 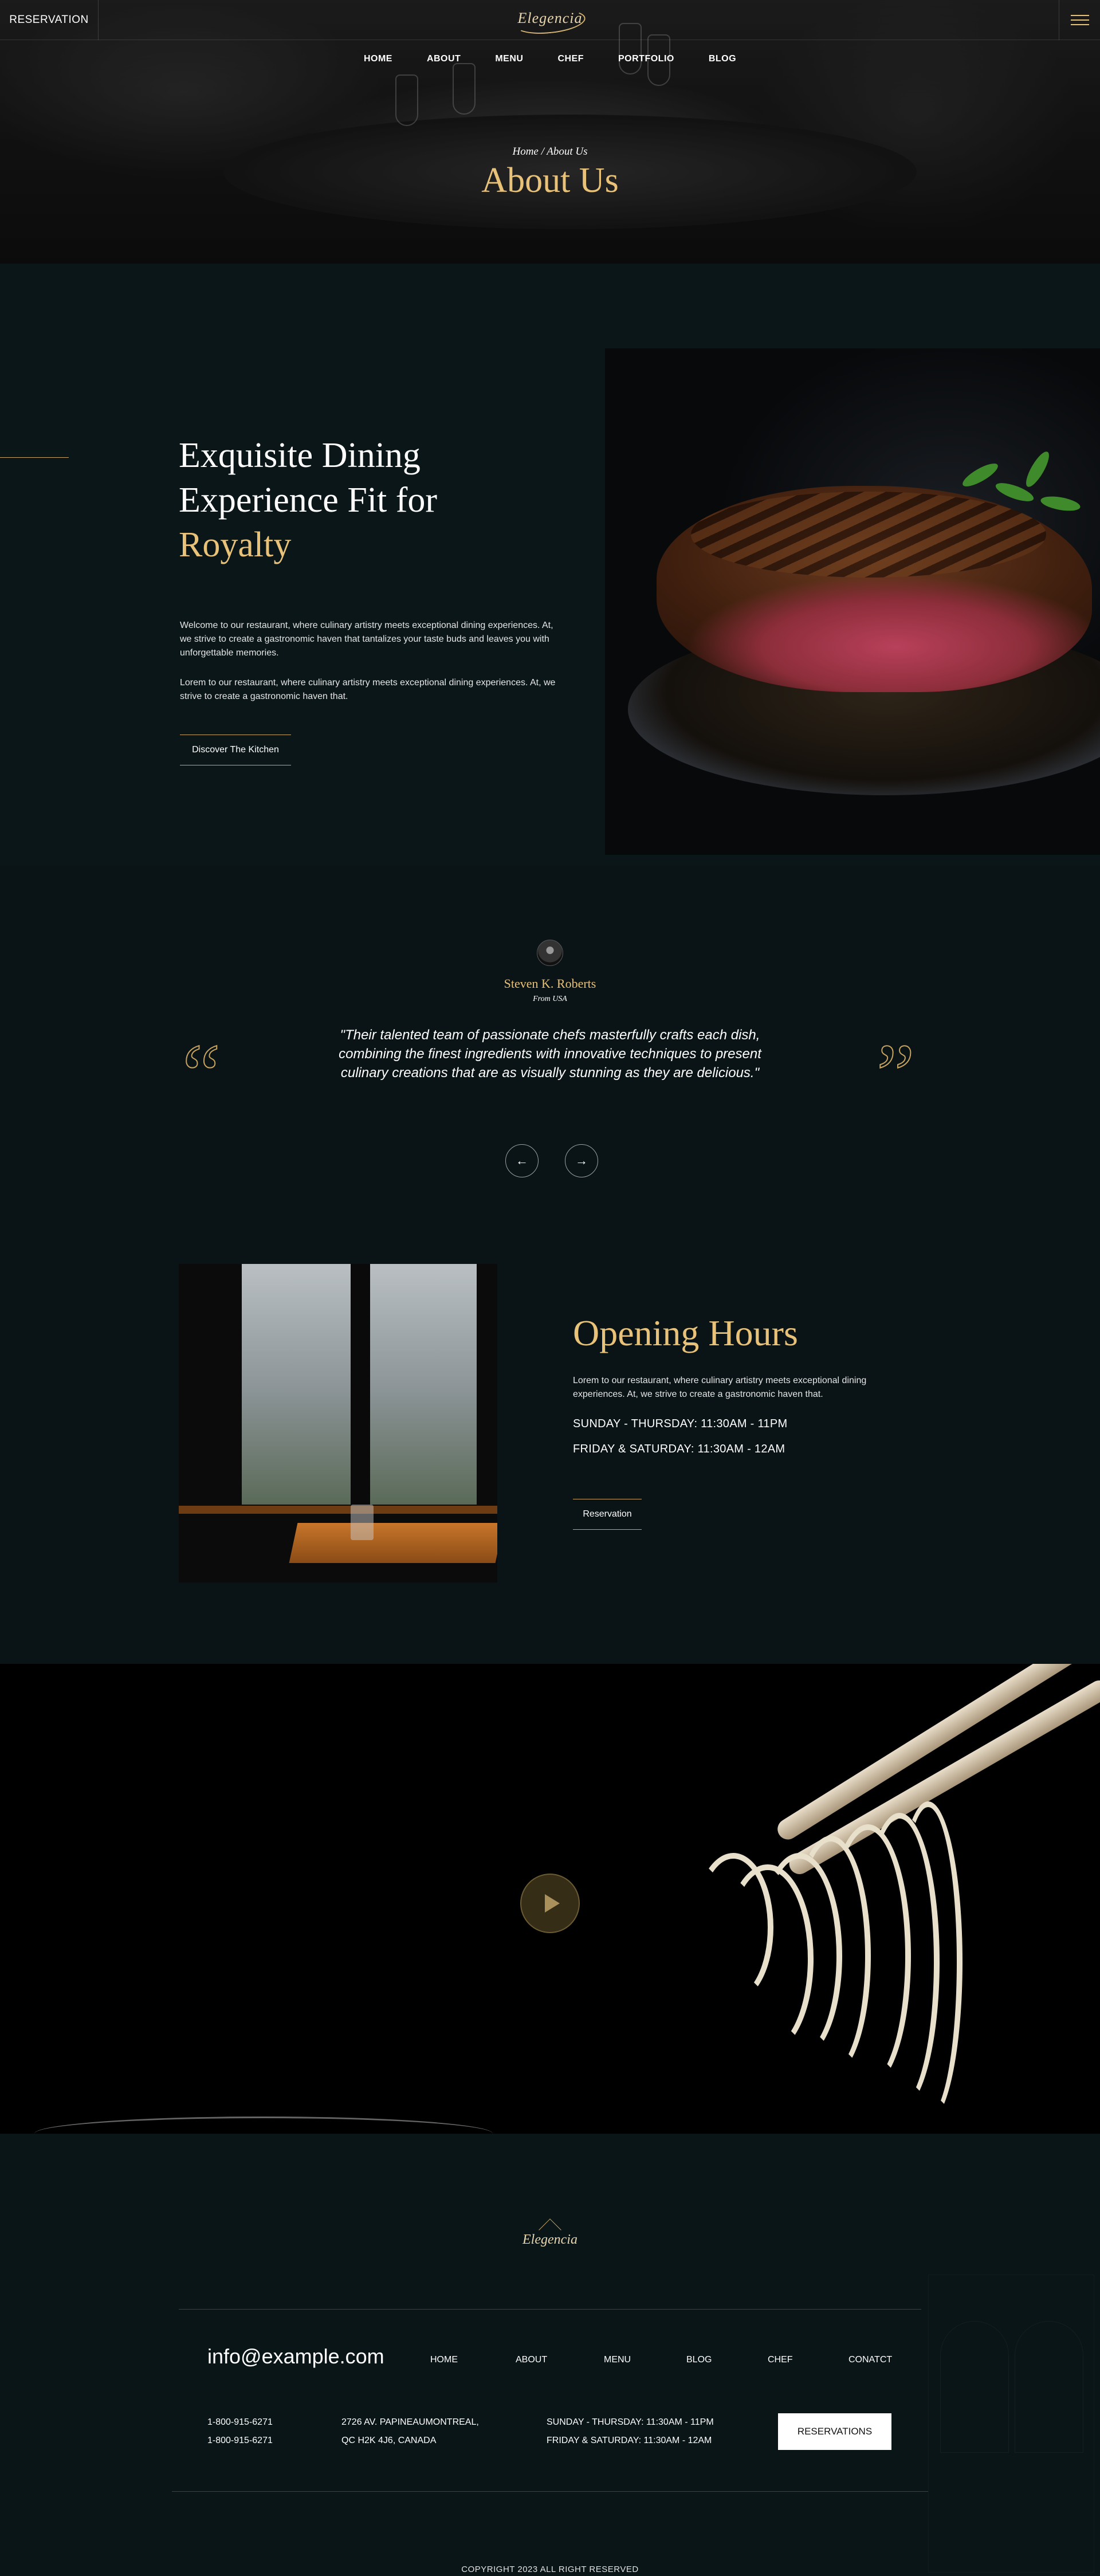 I want to click on footer-nav-about: ABOUT, so click(x=531, y=2360).